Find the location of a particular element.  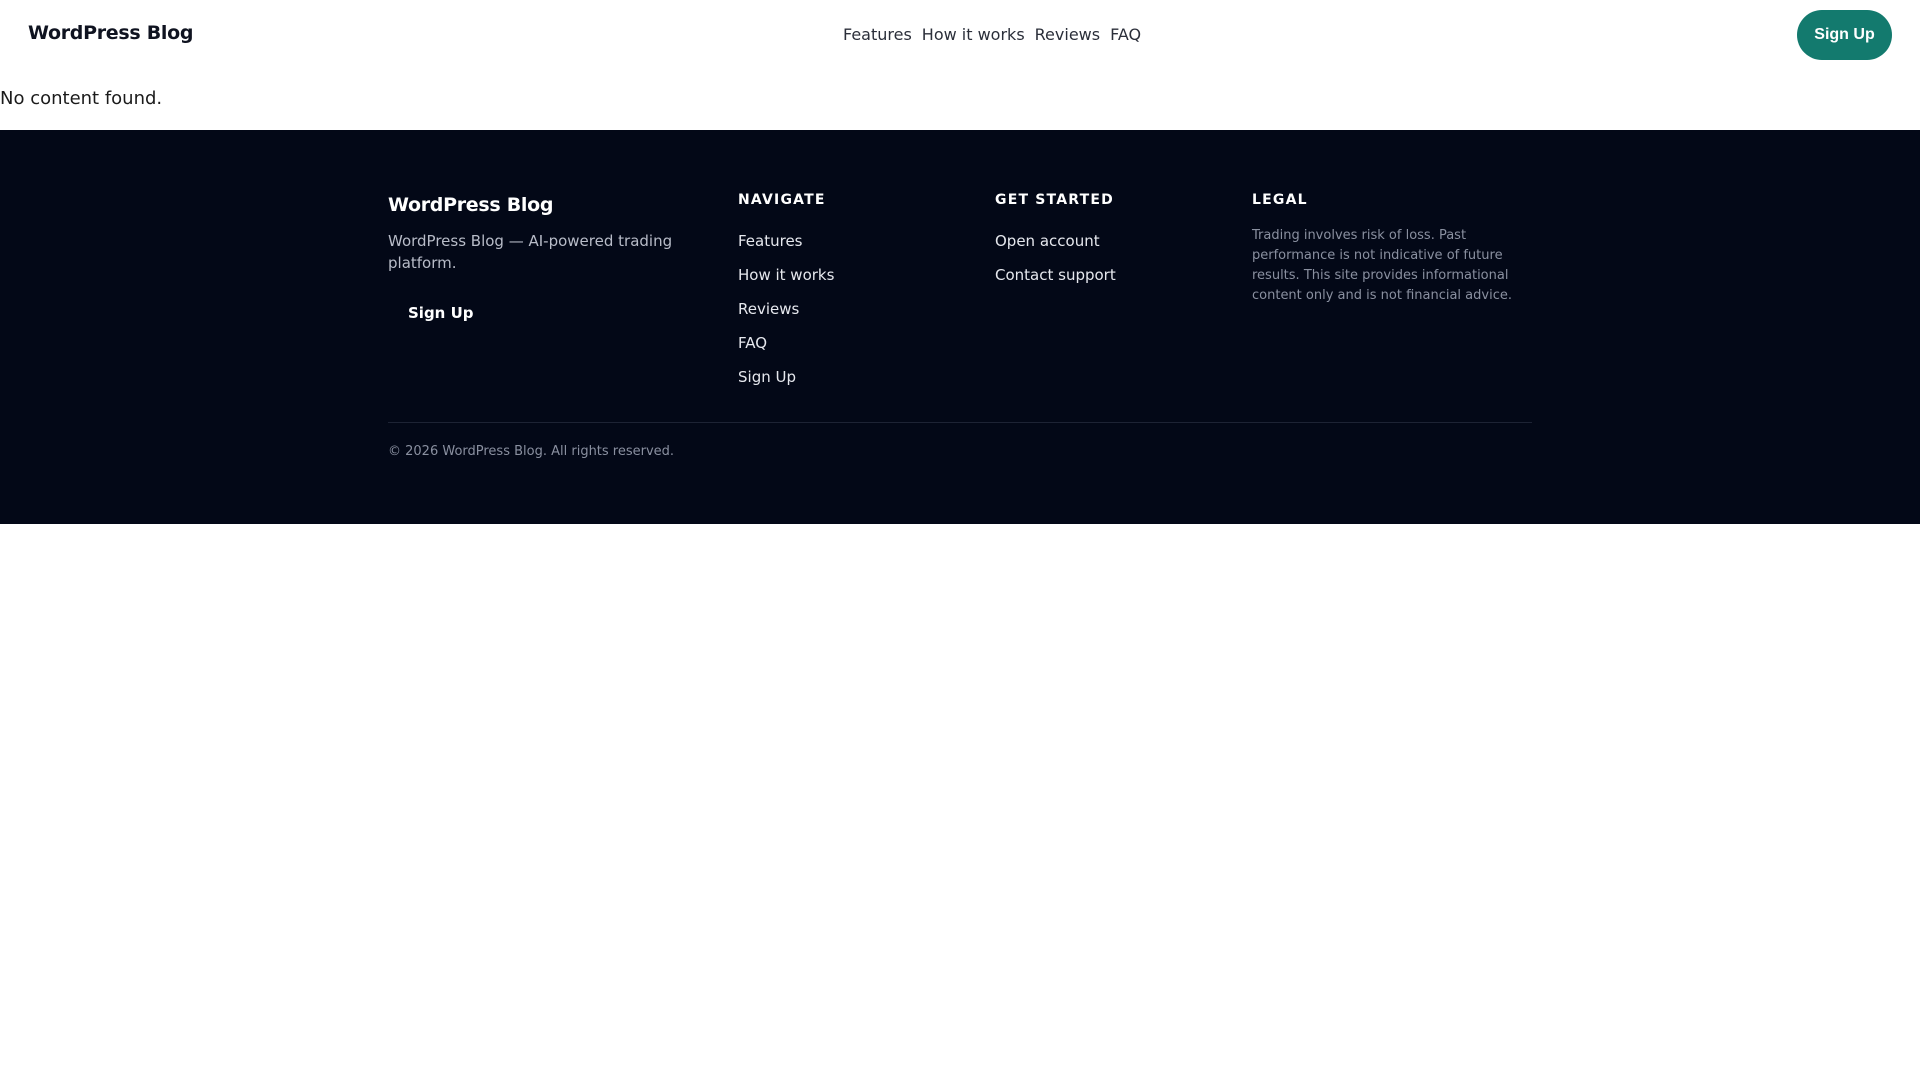

footer-get-started-column: GET STARTED Open account Contact support is located at coordinates (1055, 245).